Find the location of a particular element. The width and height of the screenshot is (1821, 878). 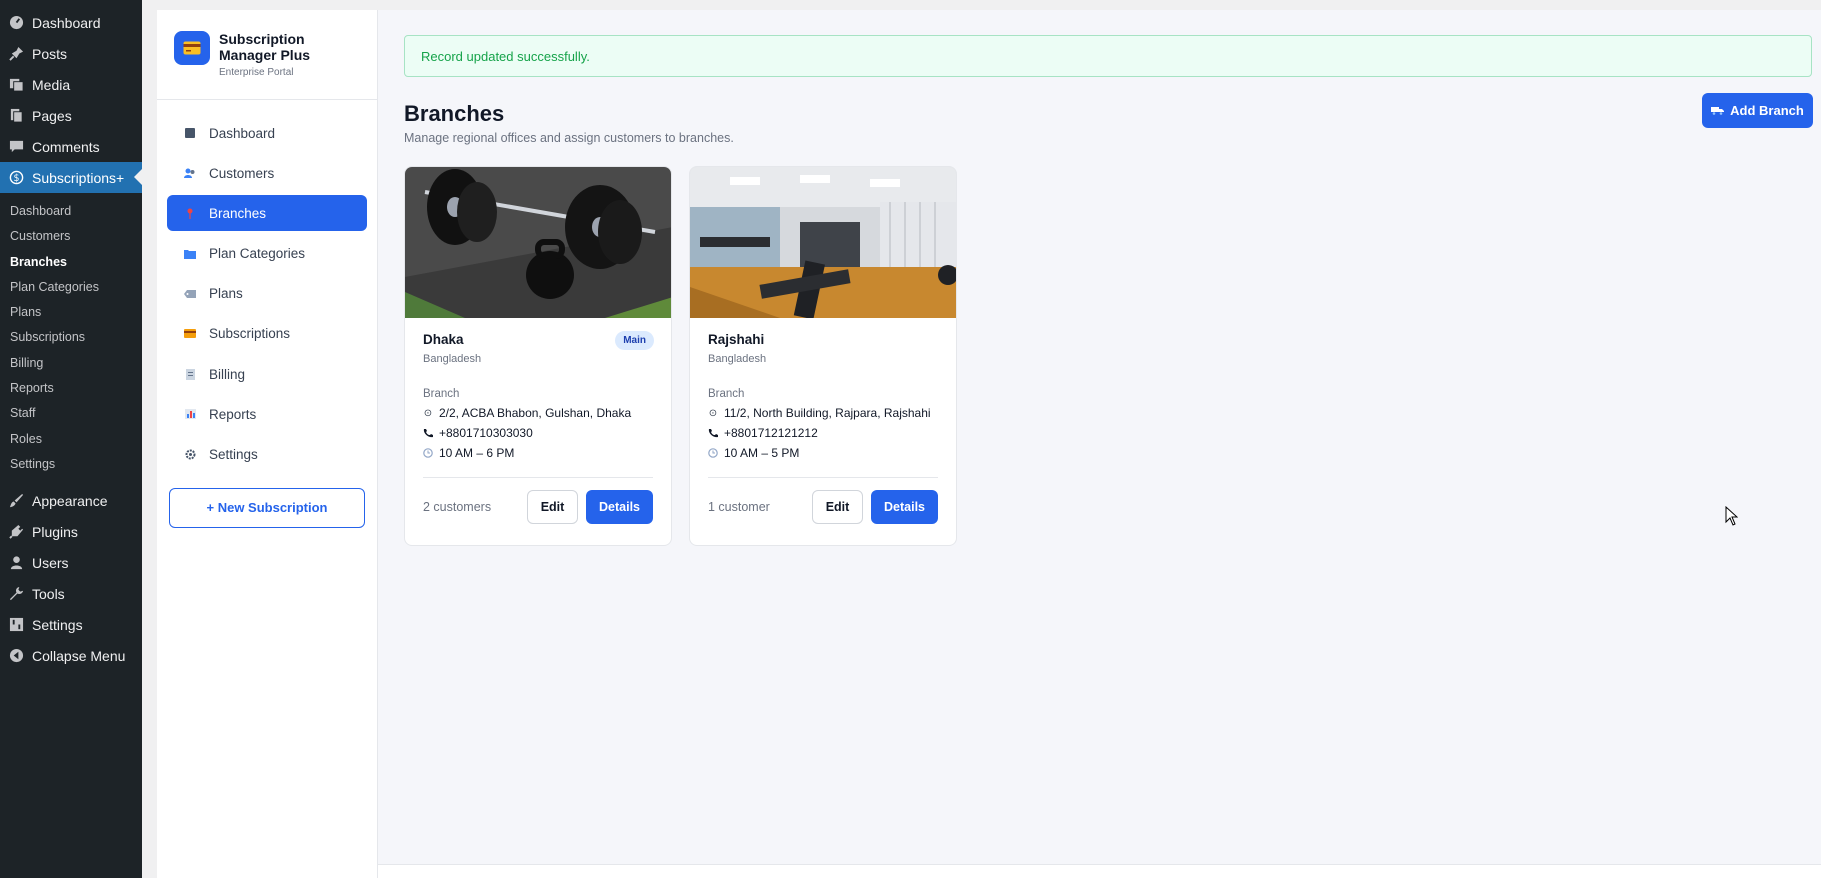

branch-name: Rajshahi is located at coordinates (736, 339).